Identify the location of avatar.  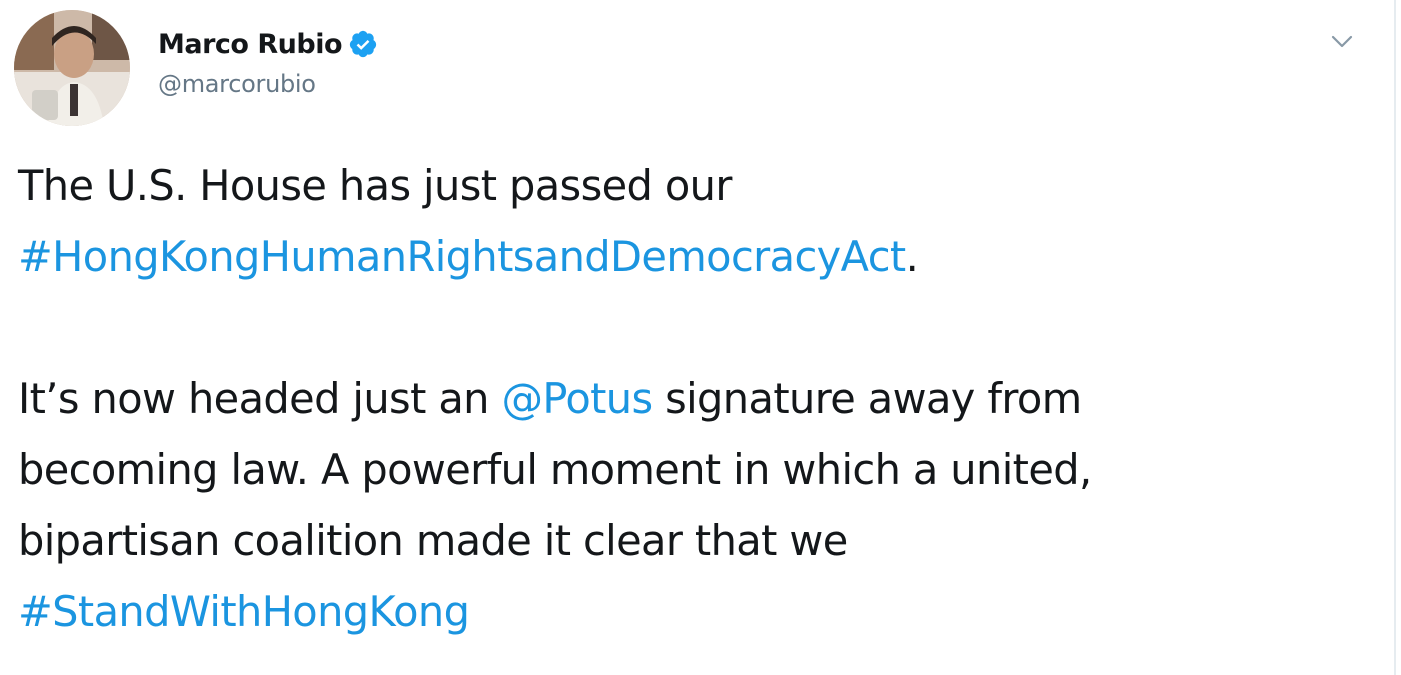
(72, 68).